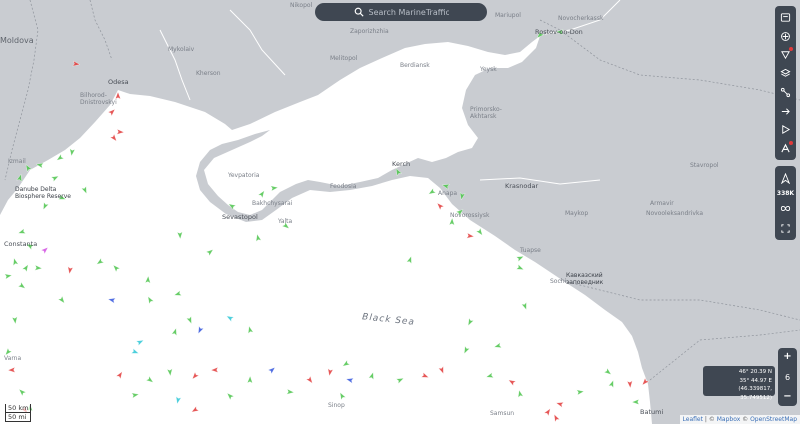  I want to click on place-label-primorsko: Primorsko- Akhtarsk, so click(486, 113).